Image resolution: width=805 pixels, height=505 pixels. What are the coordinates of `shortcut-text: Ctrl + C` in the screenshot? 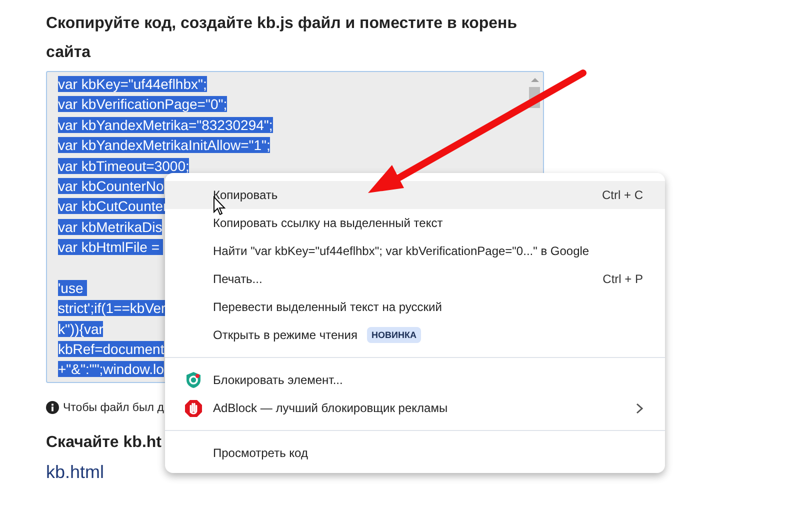 It's located at (622, 195).